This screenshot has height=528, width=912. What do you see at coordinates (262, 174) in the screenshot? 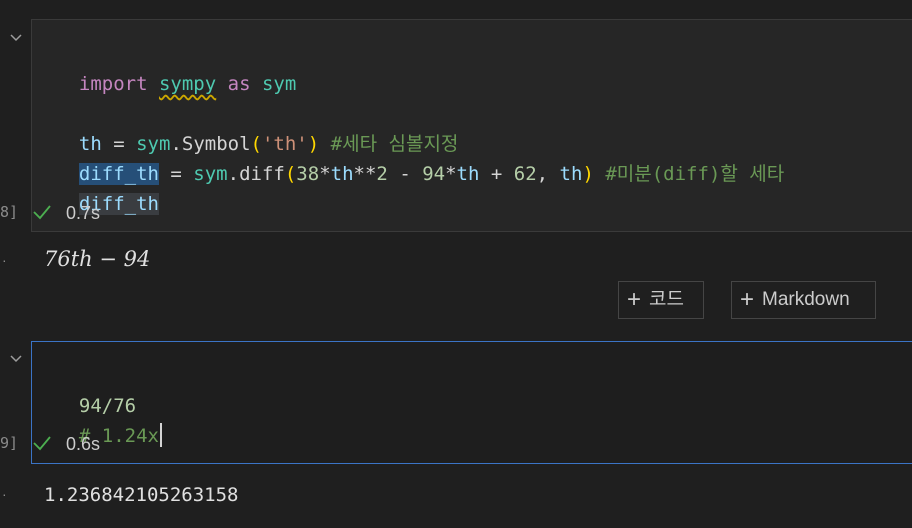
I see `code-token: diff` at bounding box center [262, 174].